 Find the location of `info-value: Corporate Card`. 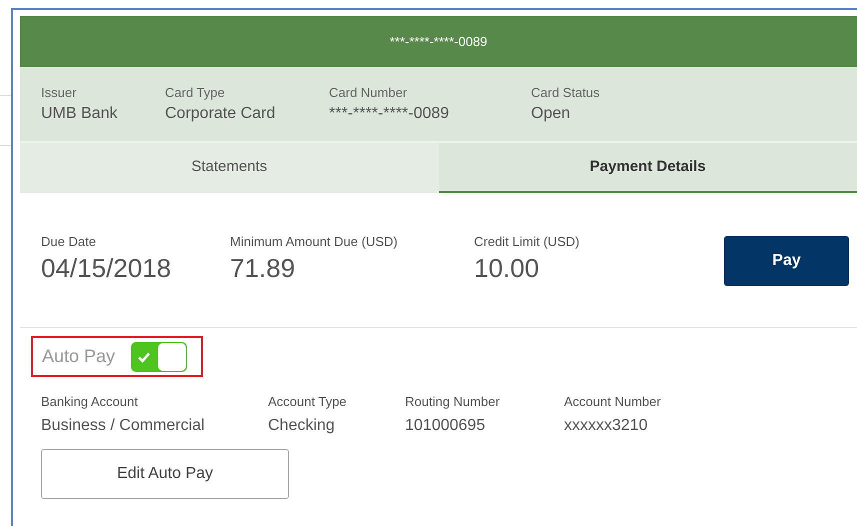

info-value: Corporate Card is located at coordinates (220, 114).